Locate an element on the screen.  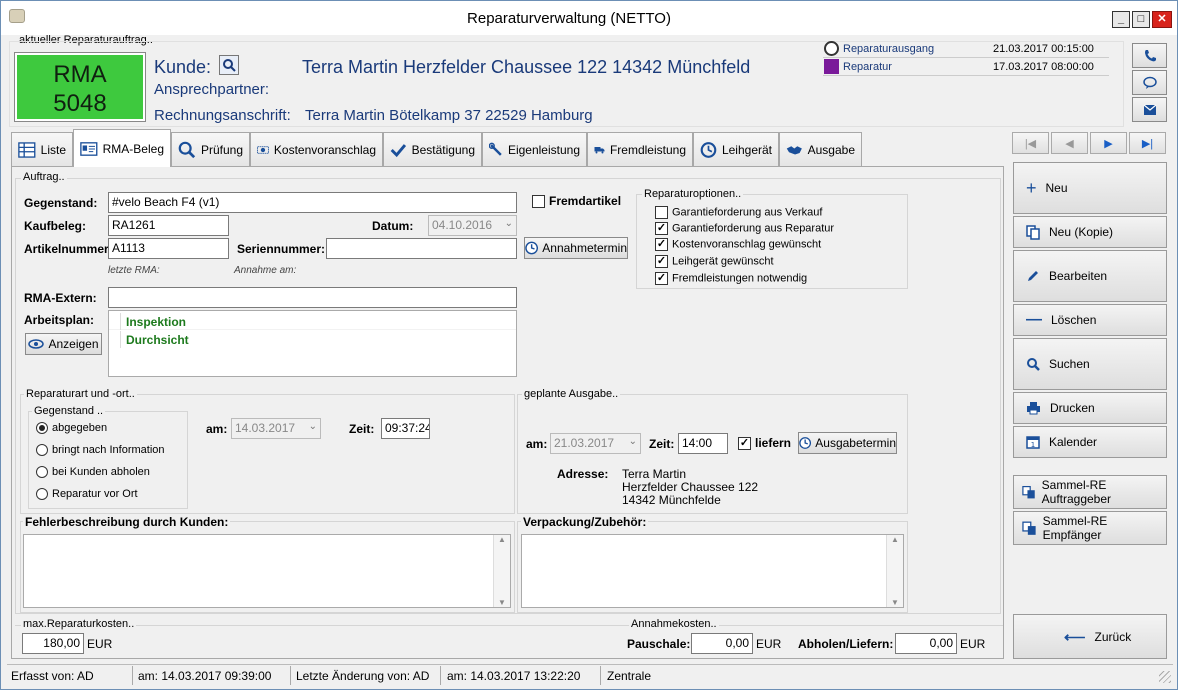
option-fremdleistungen: ✓ Fremdleistungen notwendig is located at coordinates (731, 278).